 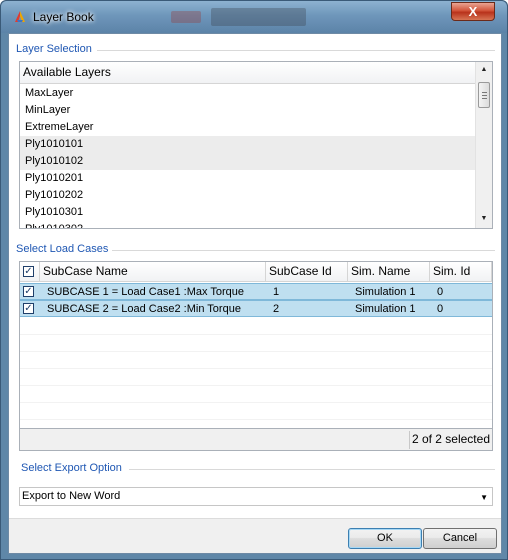 What do you see at coordinates (484, 70) in the screenshot?
I see `scroll-up-icon: ▲` at bounding box center [484, 70].